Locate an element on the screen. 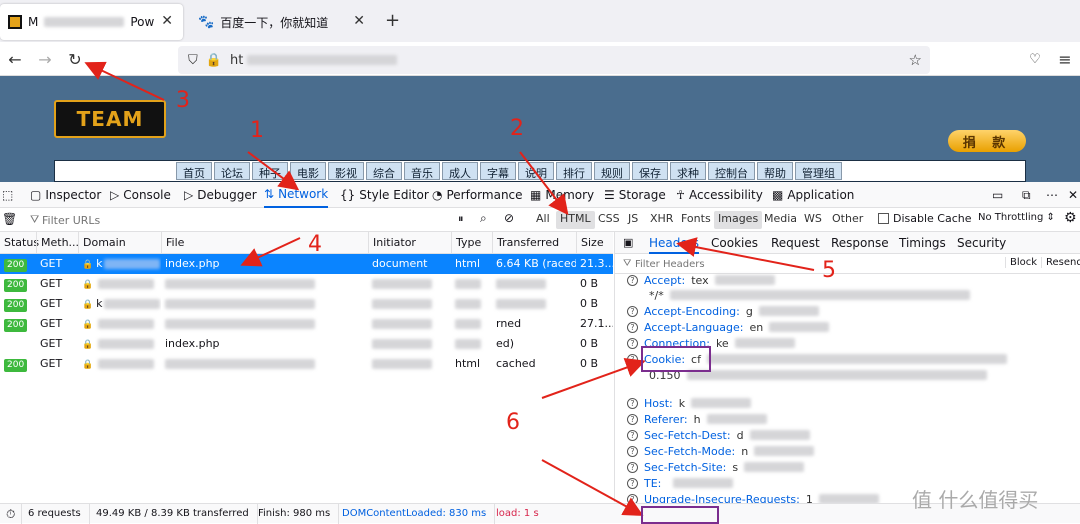  annotation-2: 2 is located at coordinates (517, 128).